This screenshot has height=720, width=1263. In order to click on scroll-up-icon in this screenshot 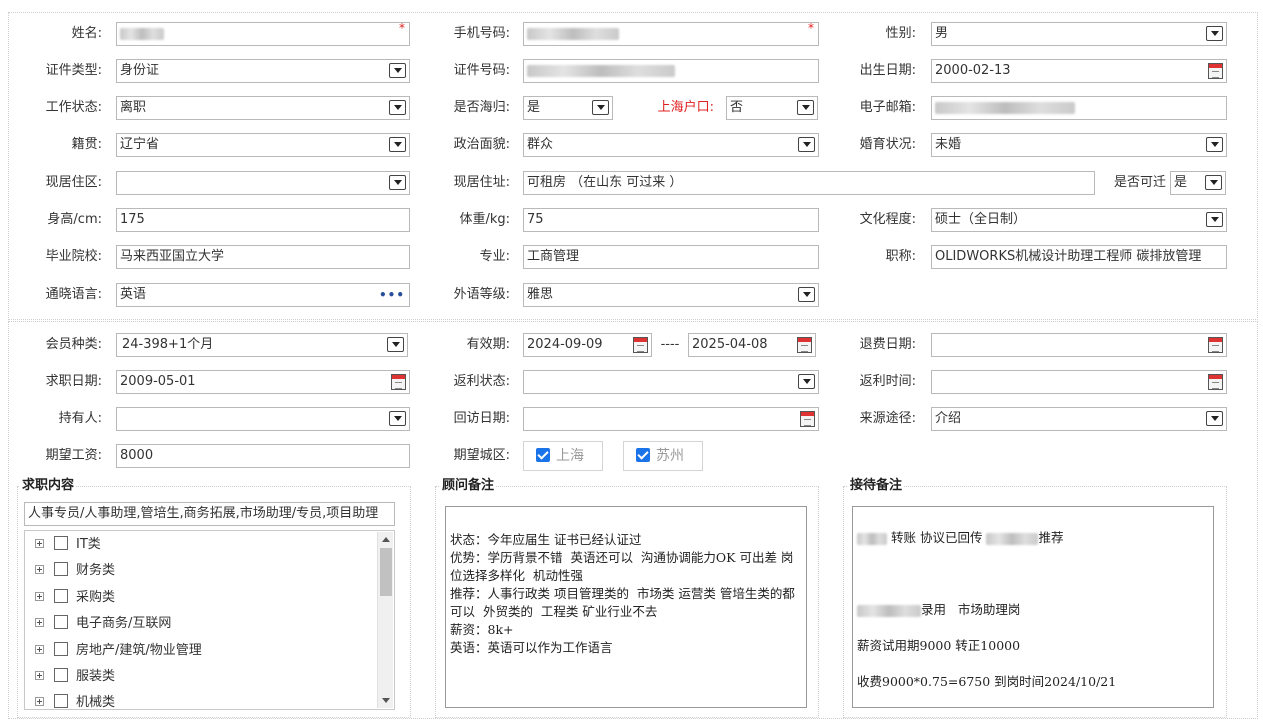, I will do `click(386, 539)`.